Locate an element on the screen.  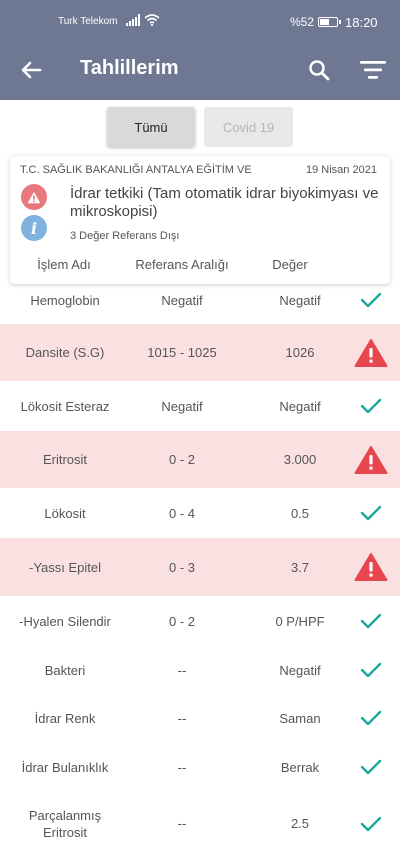
hospital-name: T.C. SAĞLIK BAKANLIĞI ANTALYA EĞİTİM VE is located at coordinates (136, 170).